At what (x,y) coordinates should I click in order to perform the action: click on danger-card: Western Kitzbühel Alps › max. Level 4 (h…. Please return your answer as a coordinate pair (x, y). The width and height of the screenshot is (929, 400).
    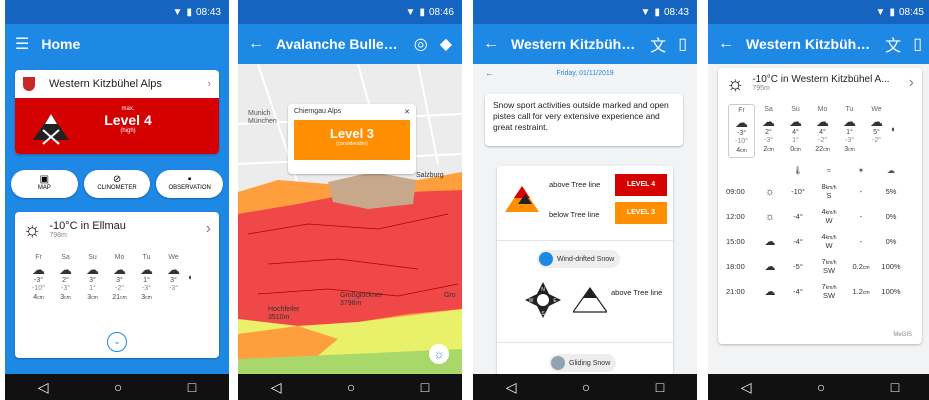
    Looking at the image, I should click on (117, 112).